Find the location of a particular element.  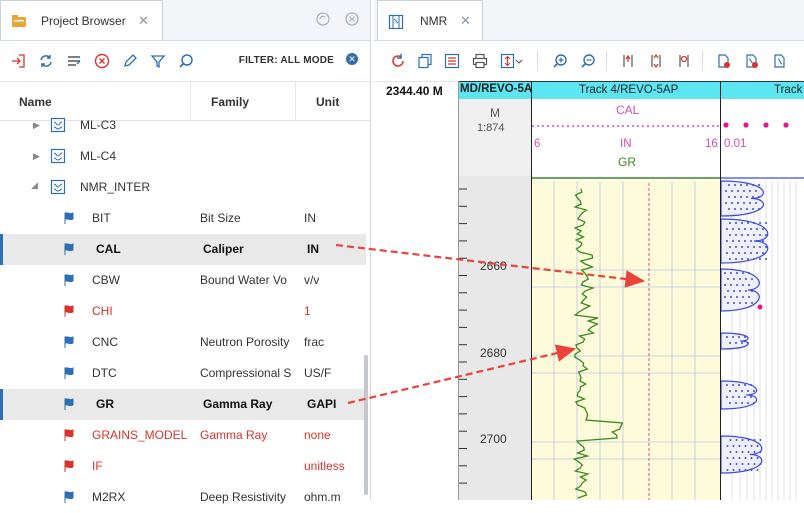

tree-group-row: ▶ ML-C4 is located at coordinates (183, 156).